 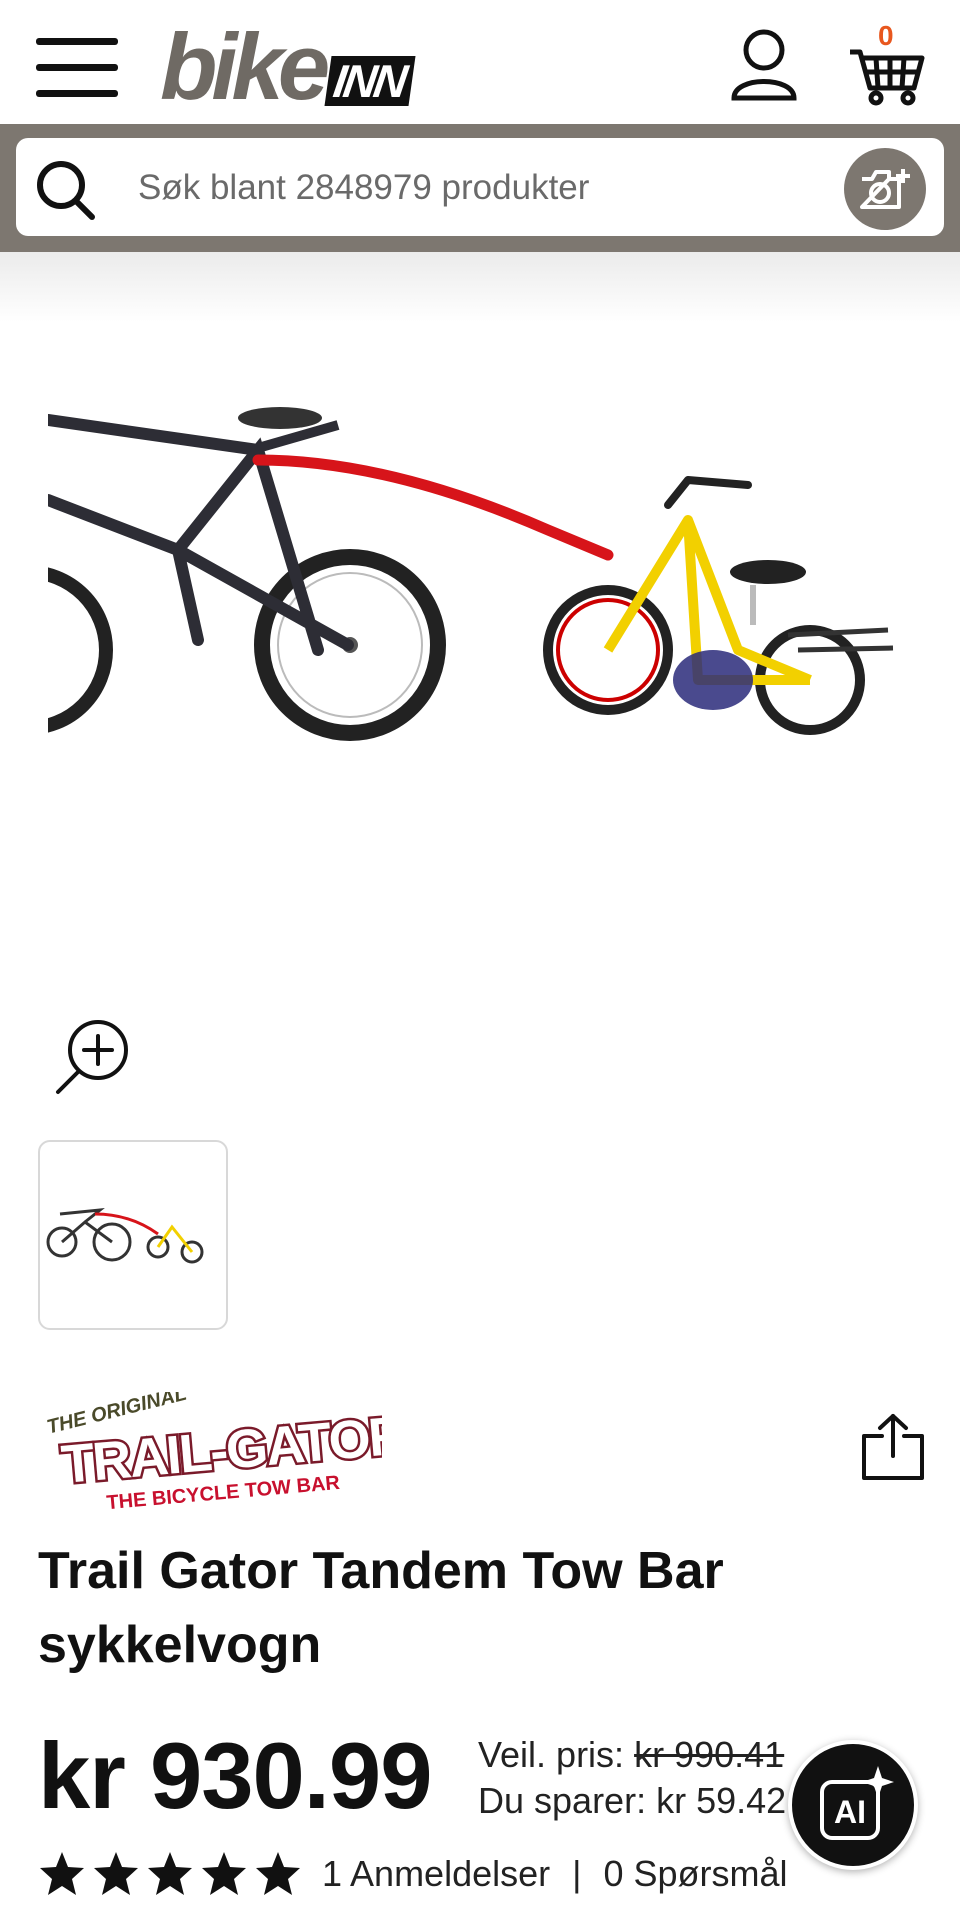 What do you see at coordinates (235, 1775) in the screenshot?
I see `product-price: kr 930.99` at bounding box center [235, 1775].